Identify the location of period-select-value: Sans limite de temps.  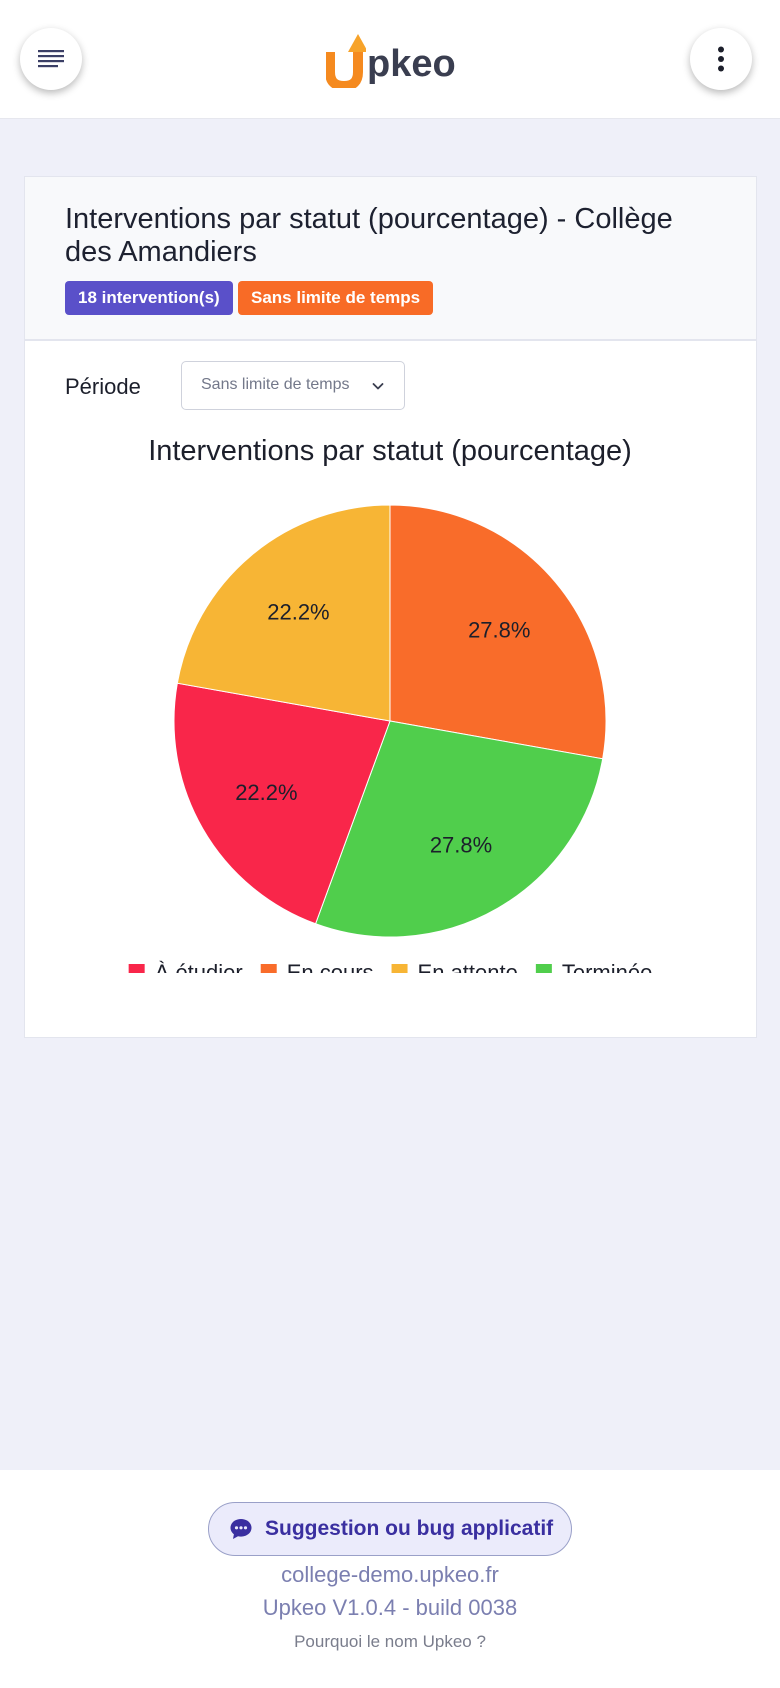
(275, 384).